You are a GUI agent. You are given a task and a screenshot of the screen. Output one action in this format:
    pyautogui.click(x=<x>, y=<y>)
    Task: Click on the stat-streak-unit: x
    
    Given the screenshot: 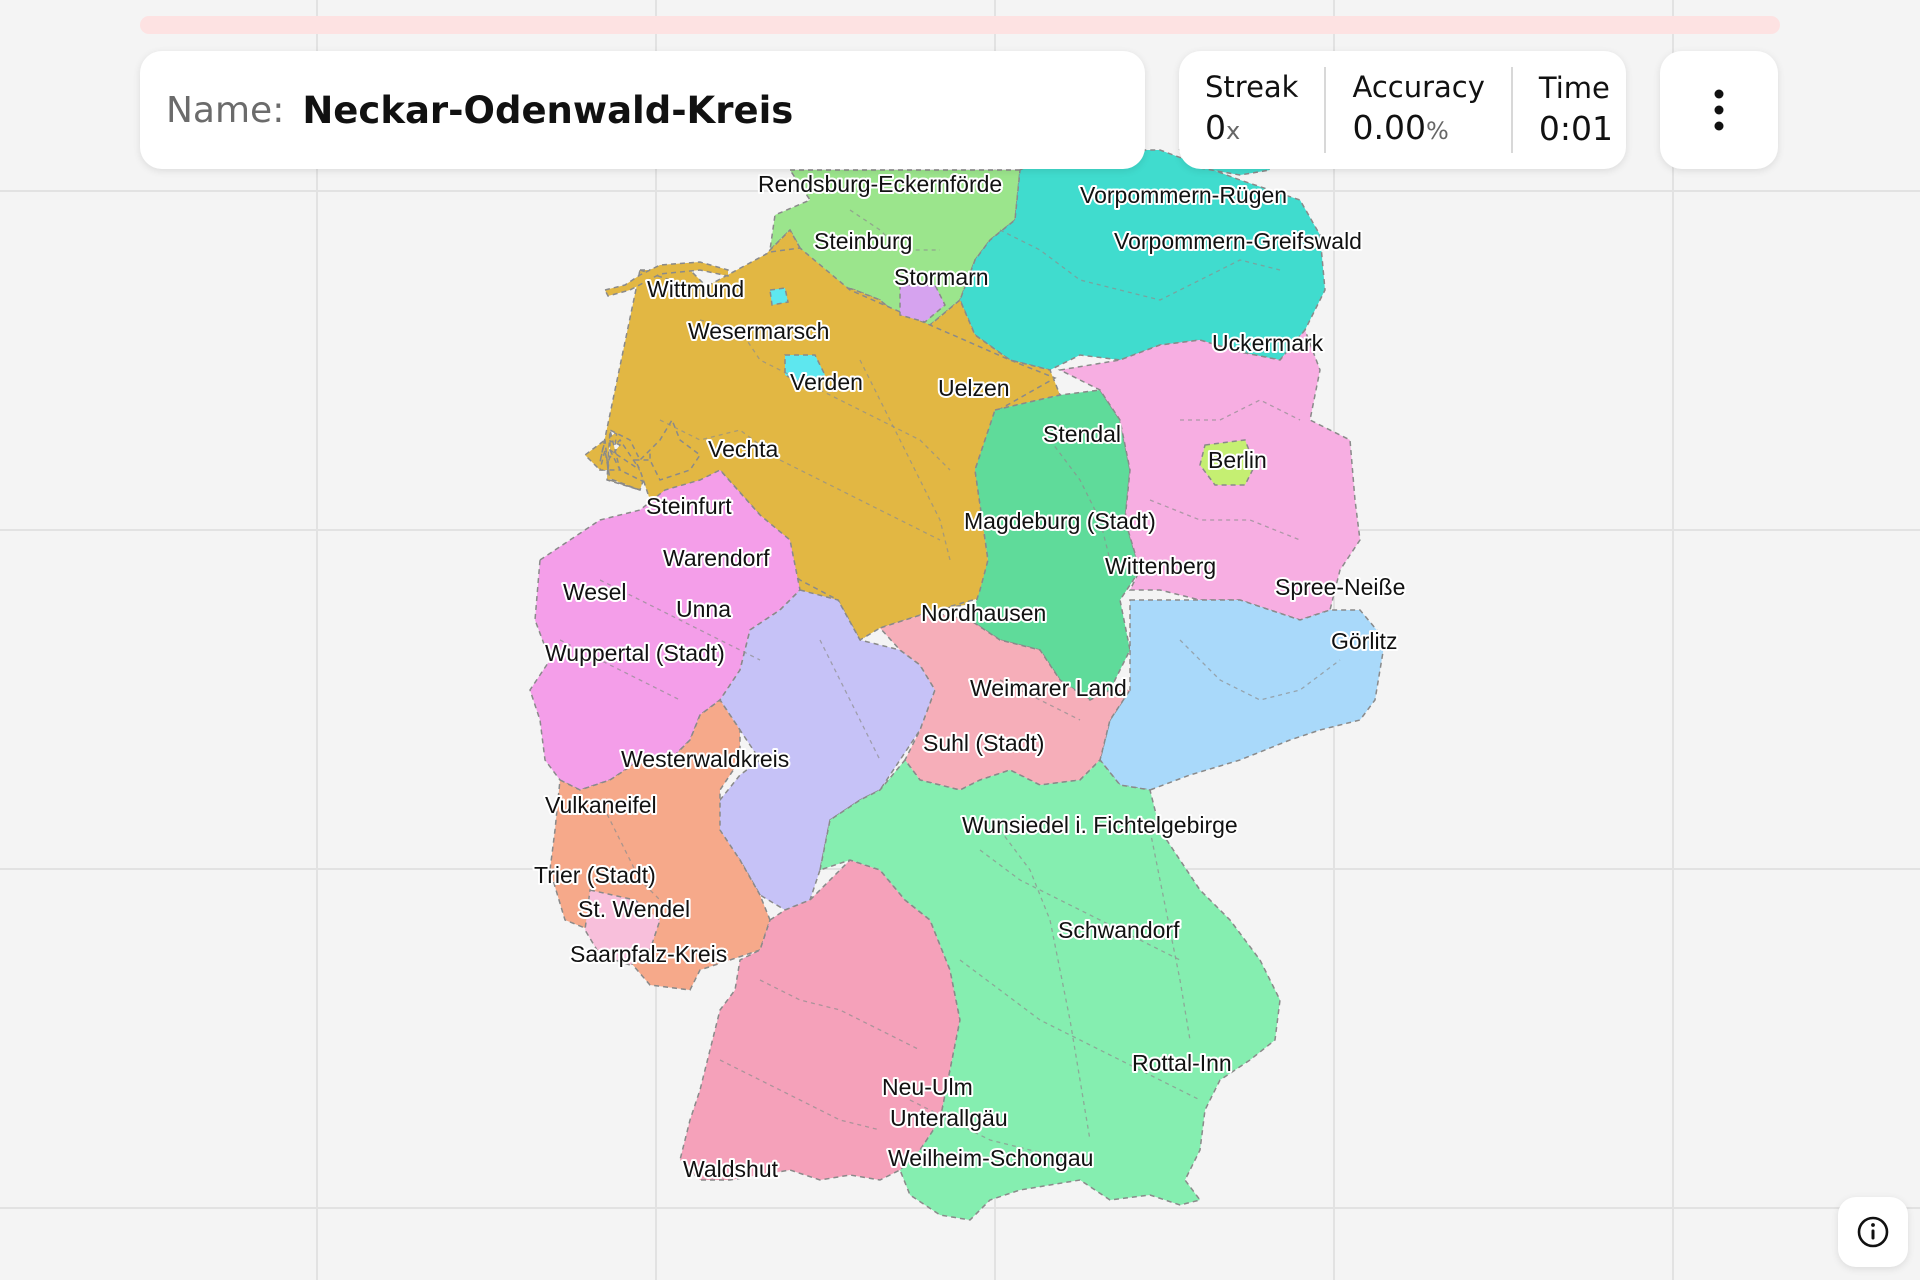 What is the action you would take?
    pyautogui.click(x=1233, y=130)
    